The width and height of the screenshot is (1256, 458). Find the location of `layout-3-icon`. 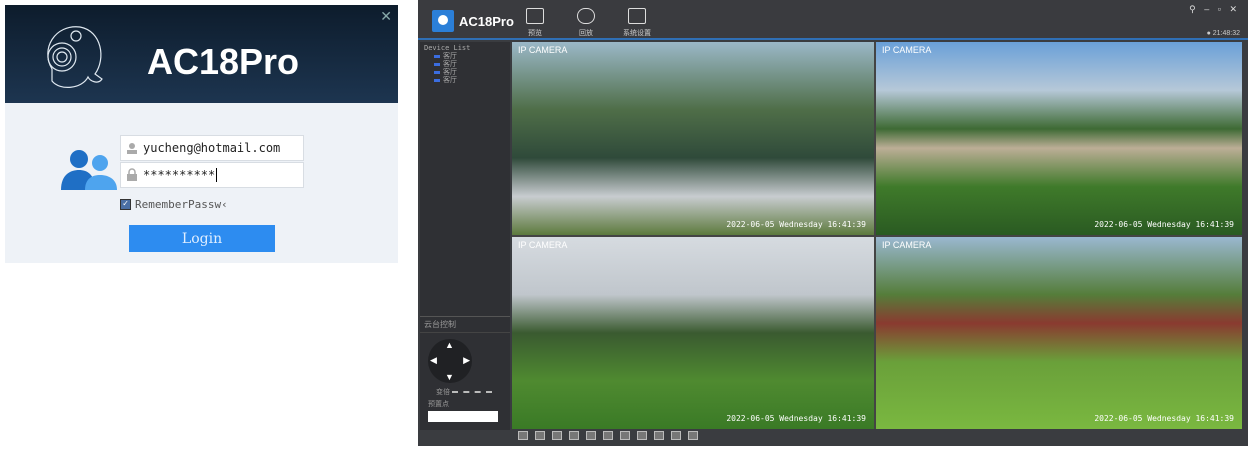

layout-3-icon is located at coordinates (557, 435).